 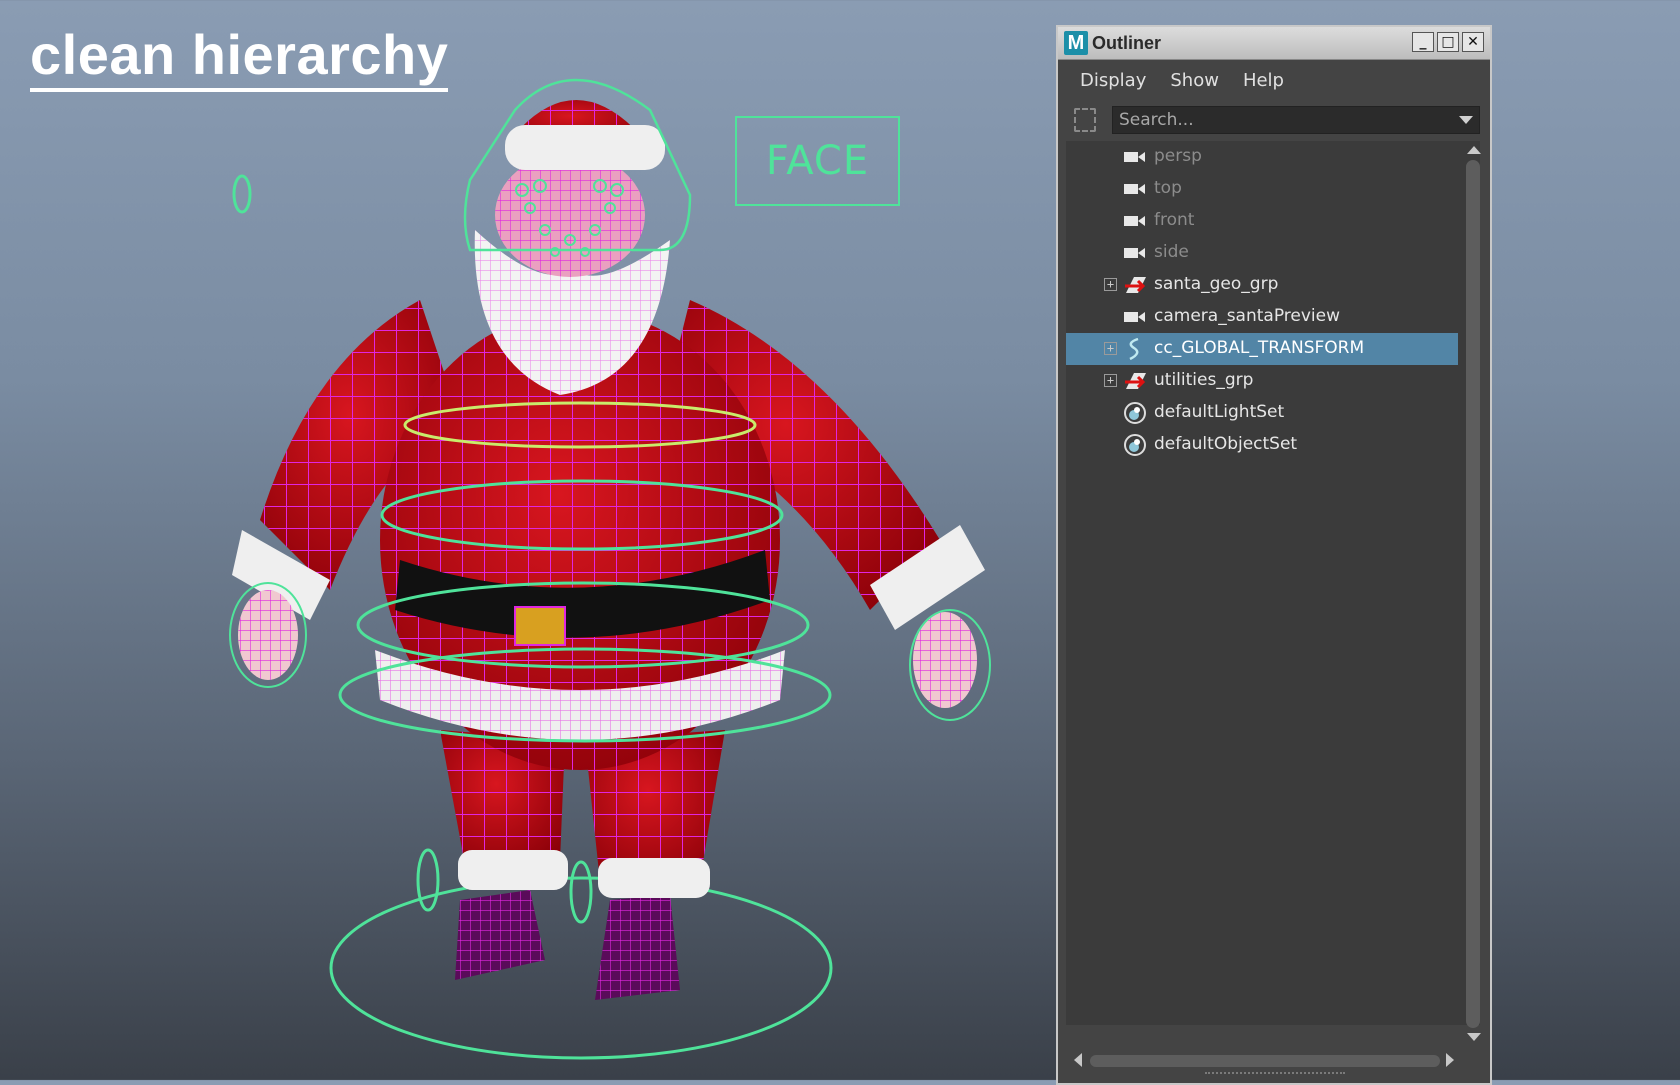 I want to click on scroll-up-icon, so click(x=1474, y=150).